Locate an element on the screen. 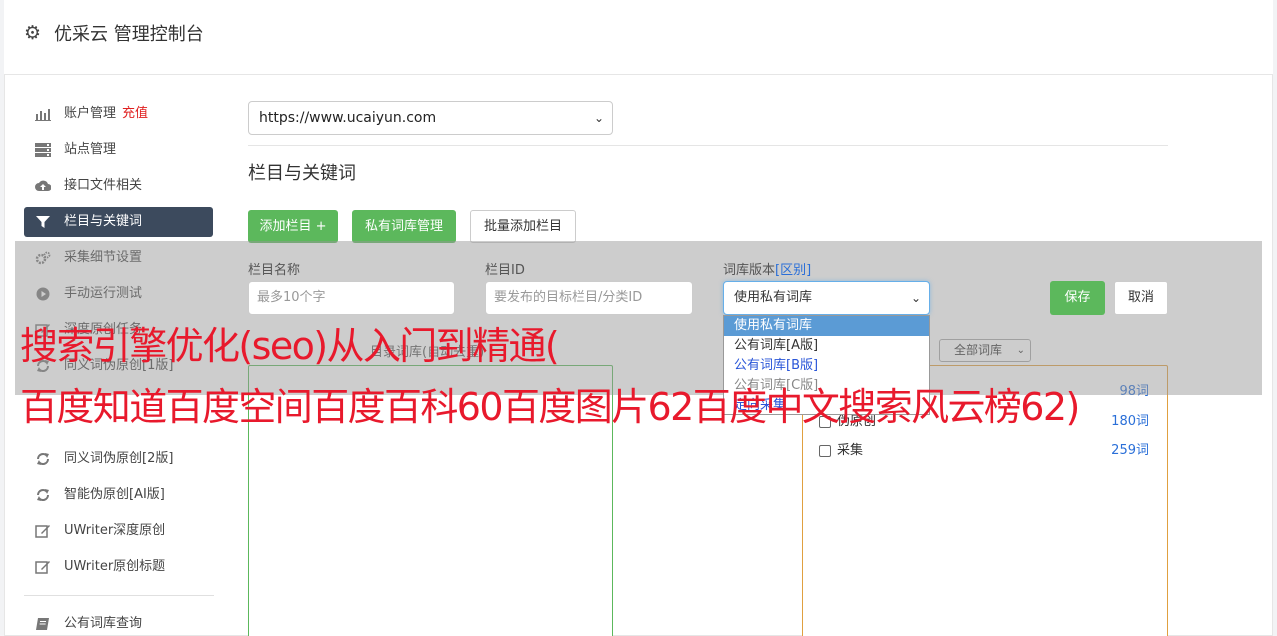 This screenshot has height=636, width=1277. sidebar-item-columns: 栏目与关键词 is located at coordinates (118, 222).